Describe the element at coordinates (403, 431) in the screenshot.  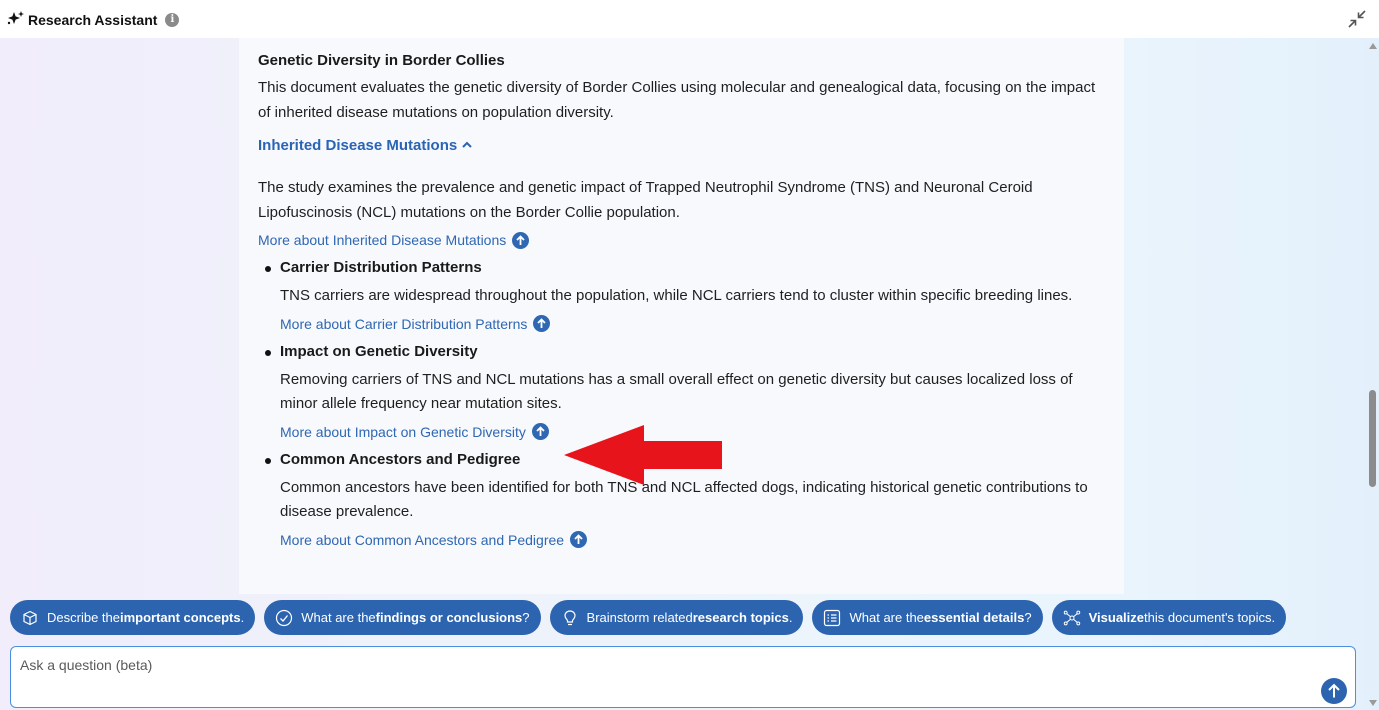
I see `more-link-label: More about Impact on Genetic Diversity` at that location.